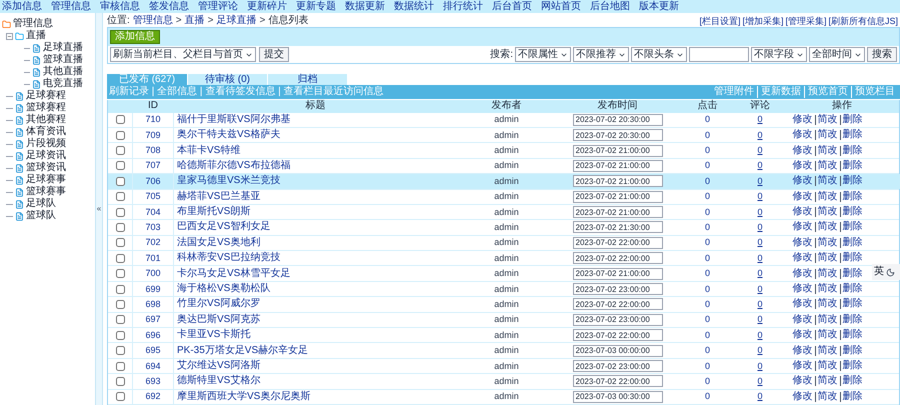  Describe the element at coordinates (63, 72) in the screenshot. I see `tree-item: 其他直播` at that location.